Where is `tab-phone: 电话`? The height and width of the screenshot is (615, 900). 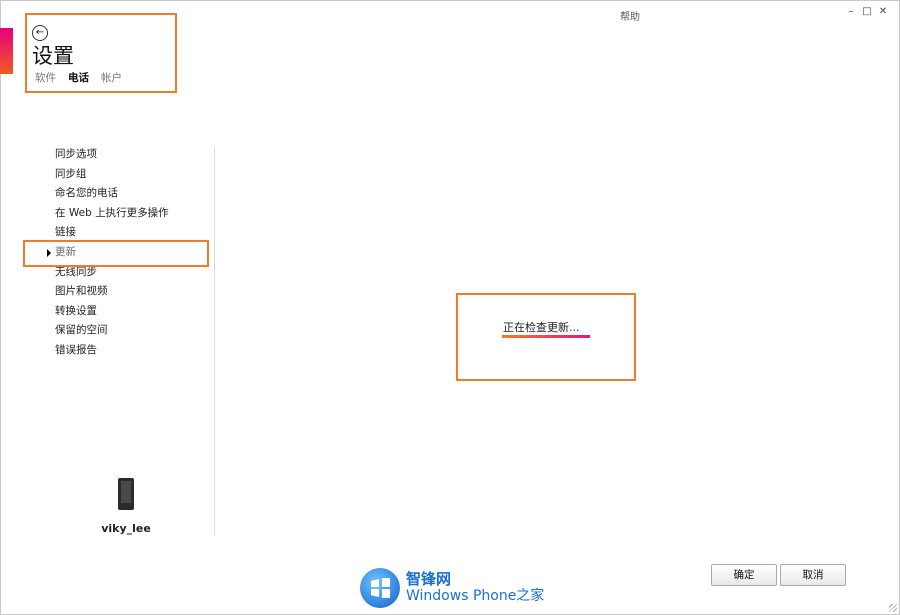 tab-phone: 电话 is located at coordinates (78, 77).